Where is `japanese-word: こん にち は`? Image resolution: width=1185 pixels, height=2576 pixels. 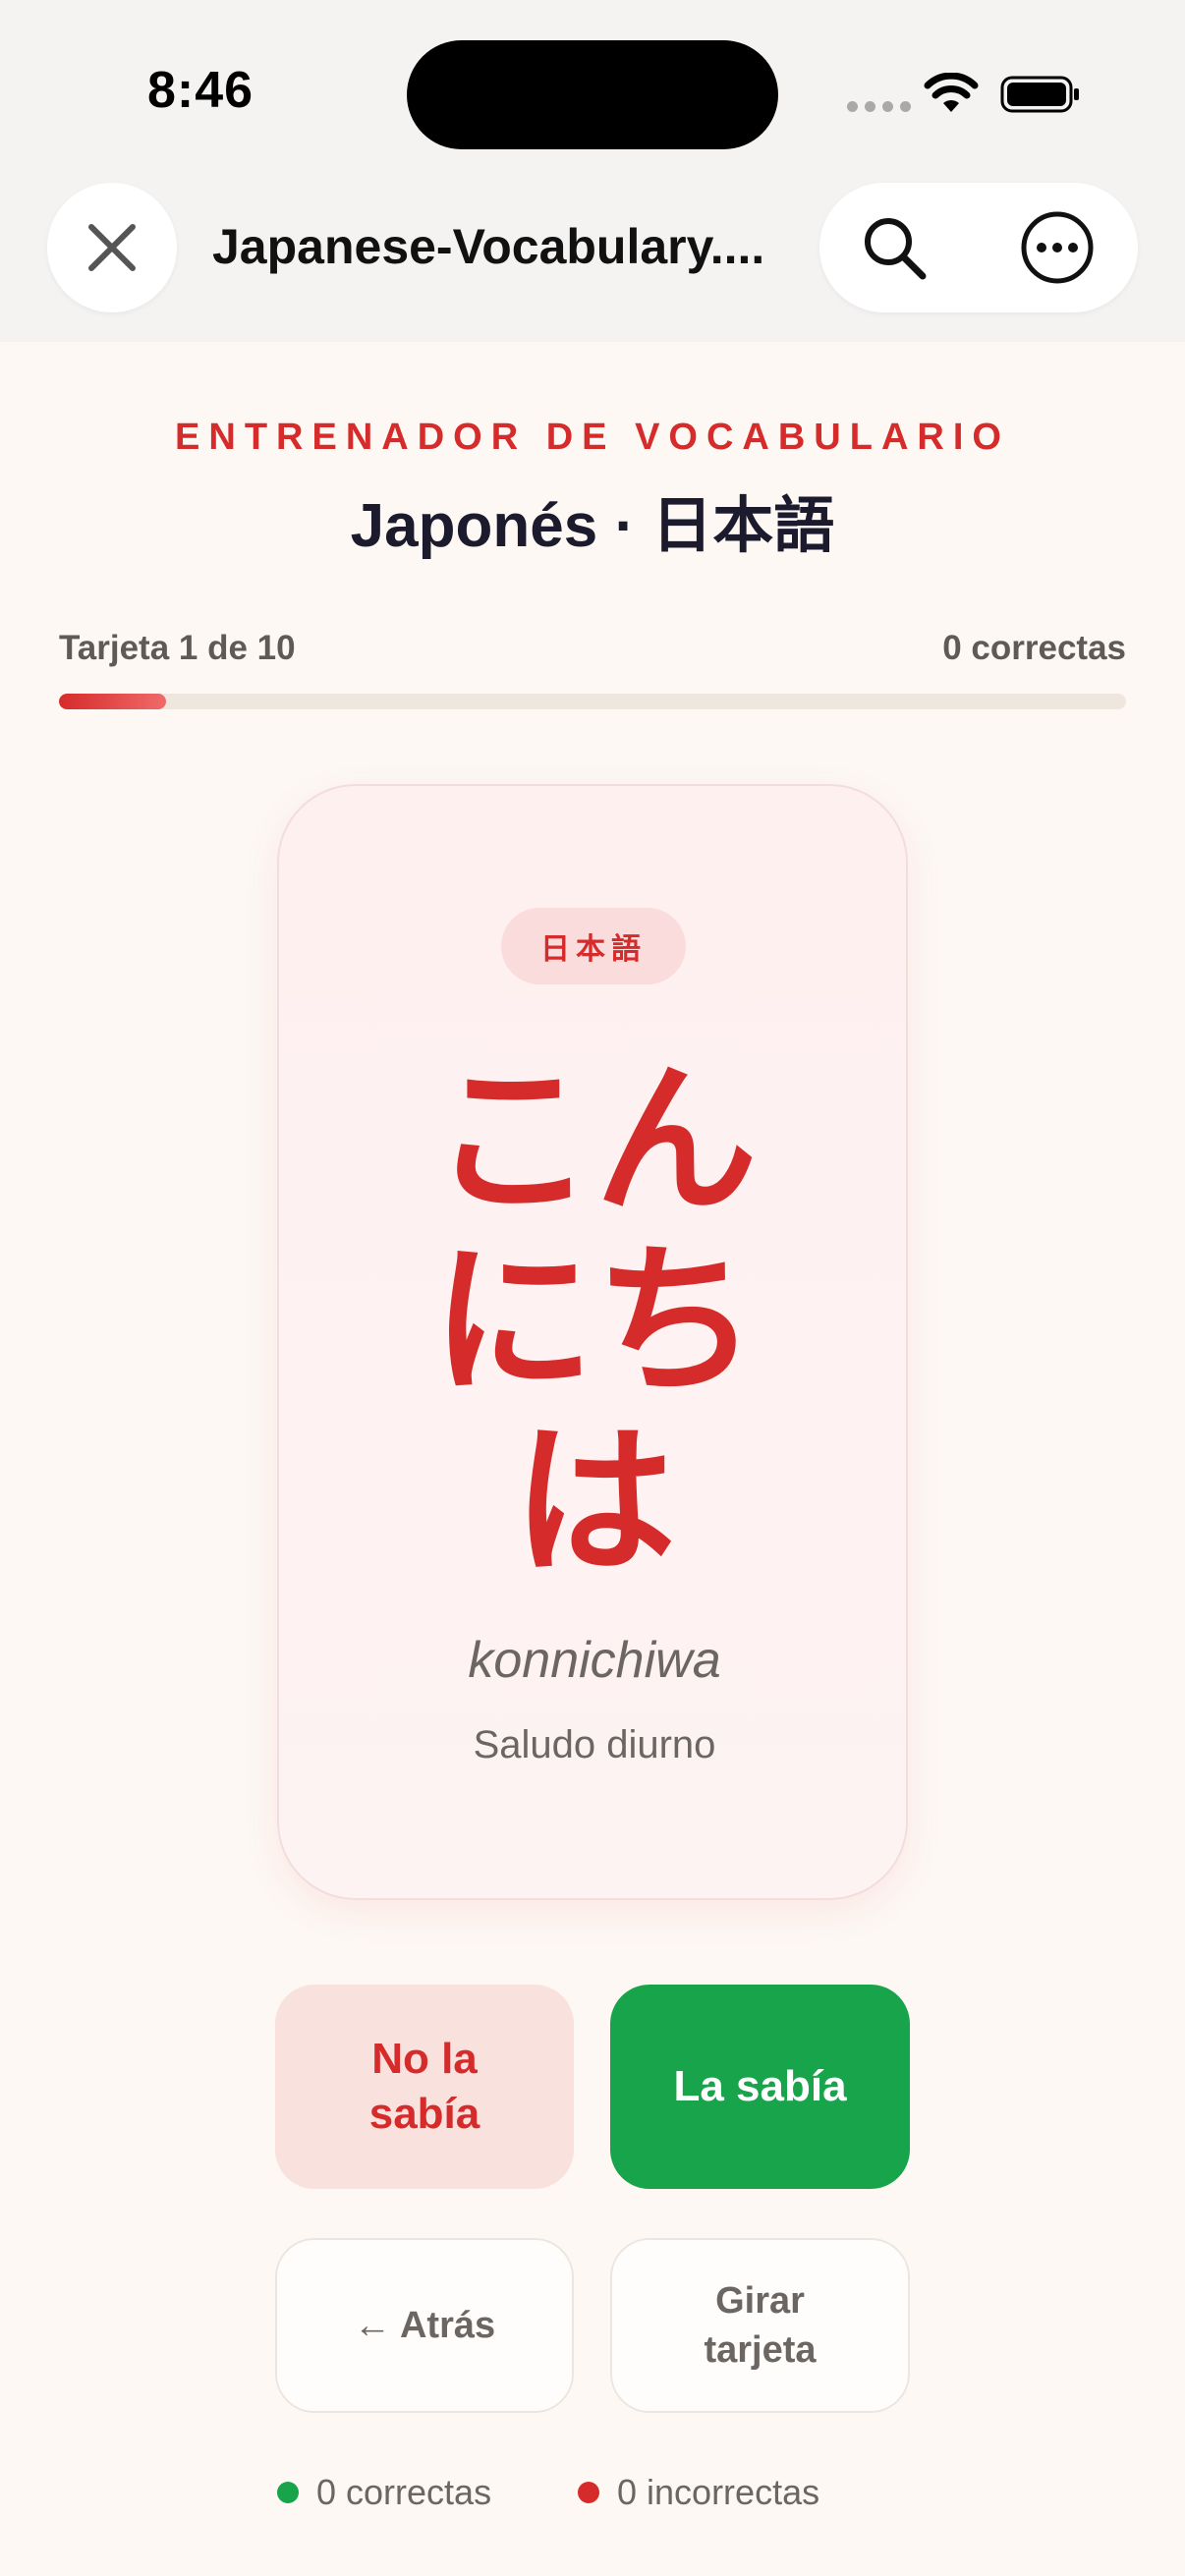
japanese-word: こん にち は is located at coordinates (594, 1322).